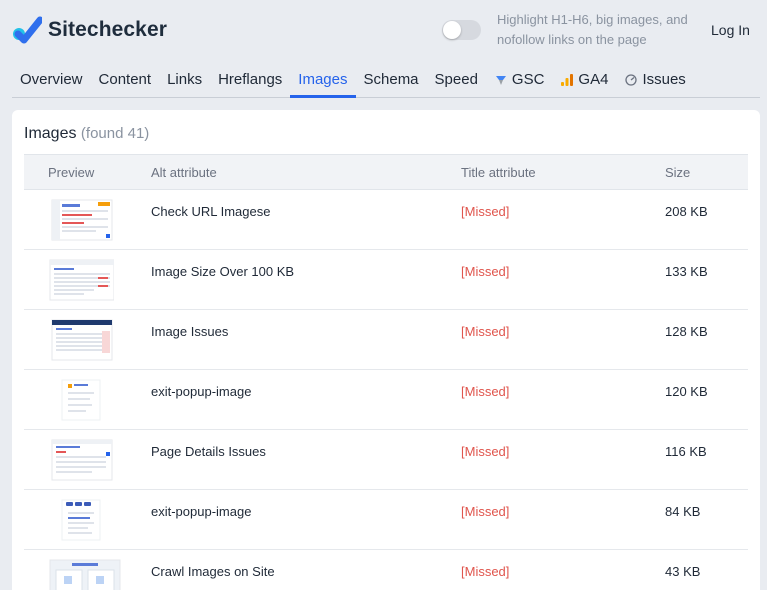  I want to click on sitechecker-logo: Sitechecker, so click(89, 30).